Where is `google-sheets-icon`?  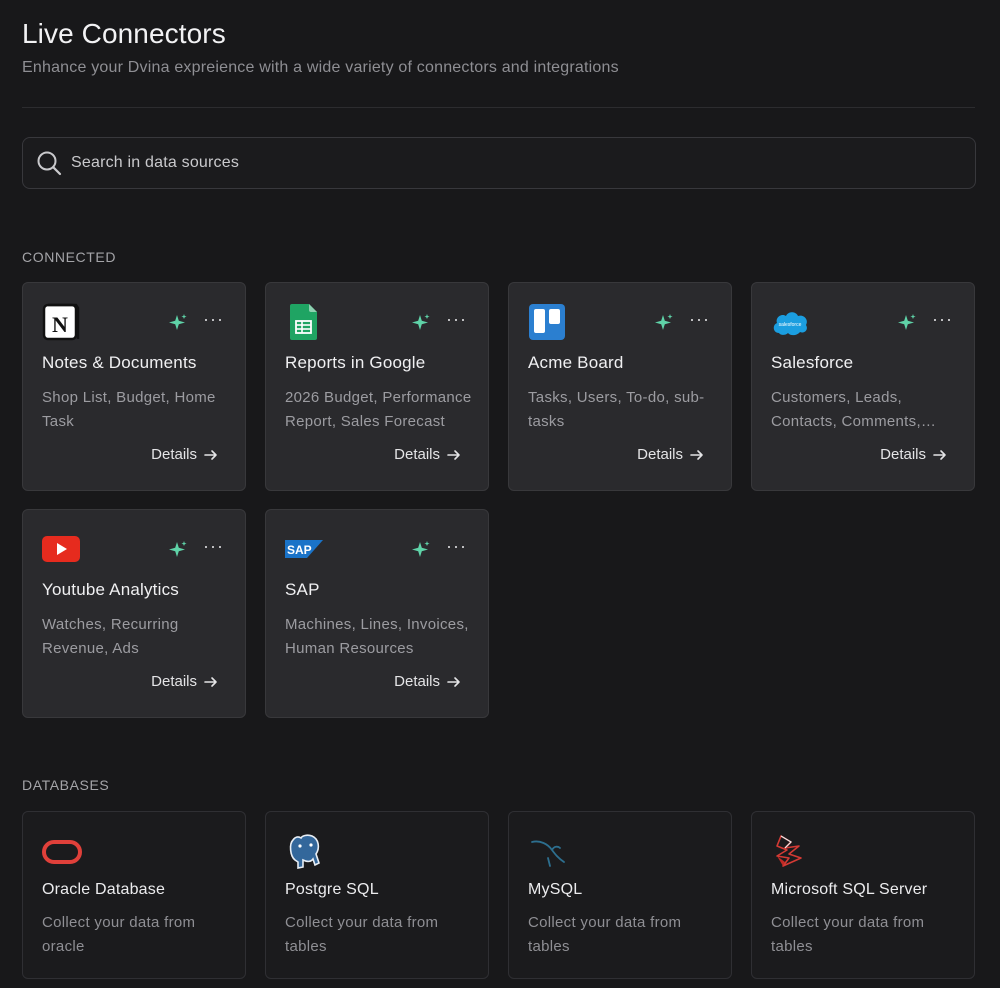
google-sheets-icon is located at coordinates (303, 322).